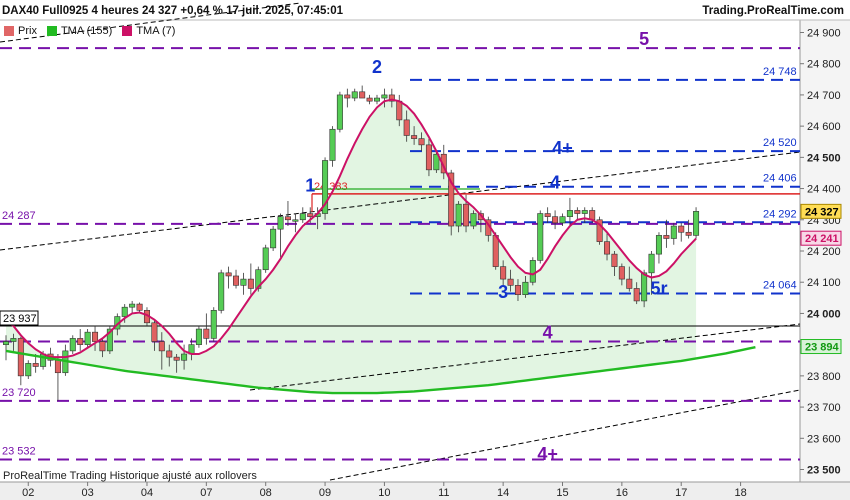 The height and width of the screenshot is (500, 850). I want to click on x-tick-label: 09, so click(325, 493).